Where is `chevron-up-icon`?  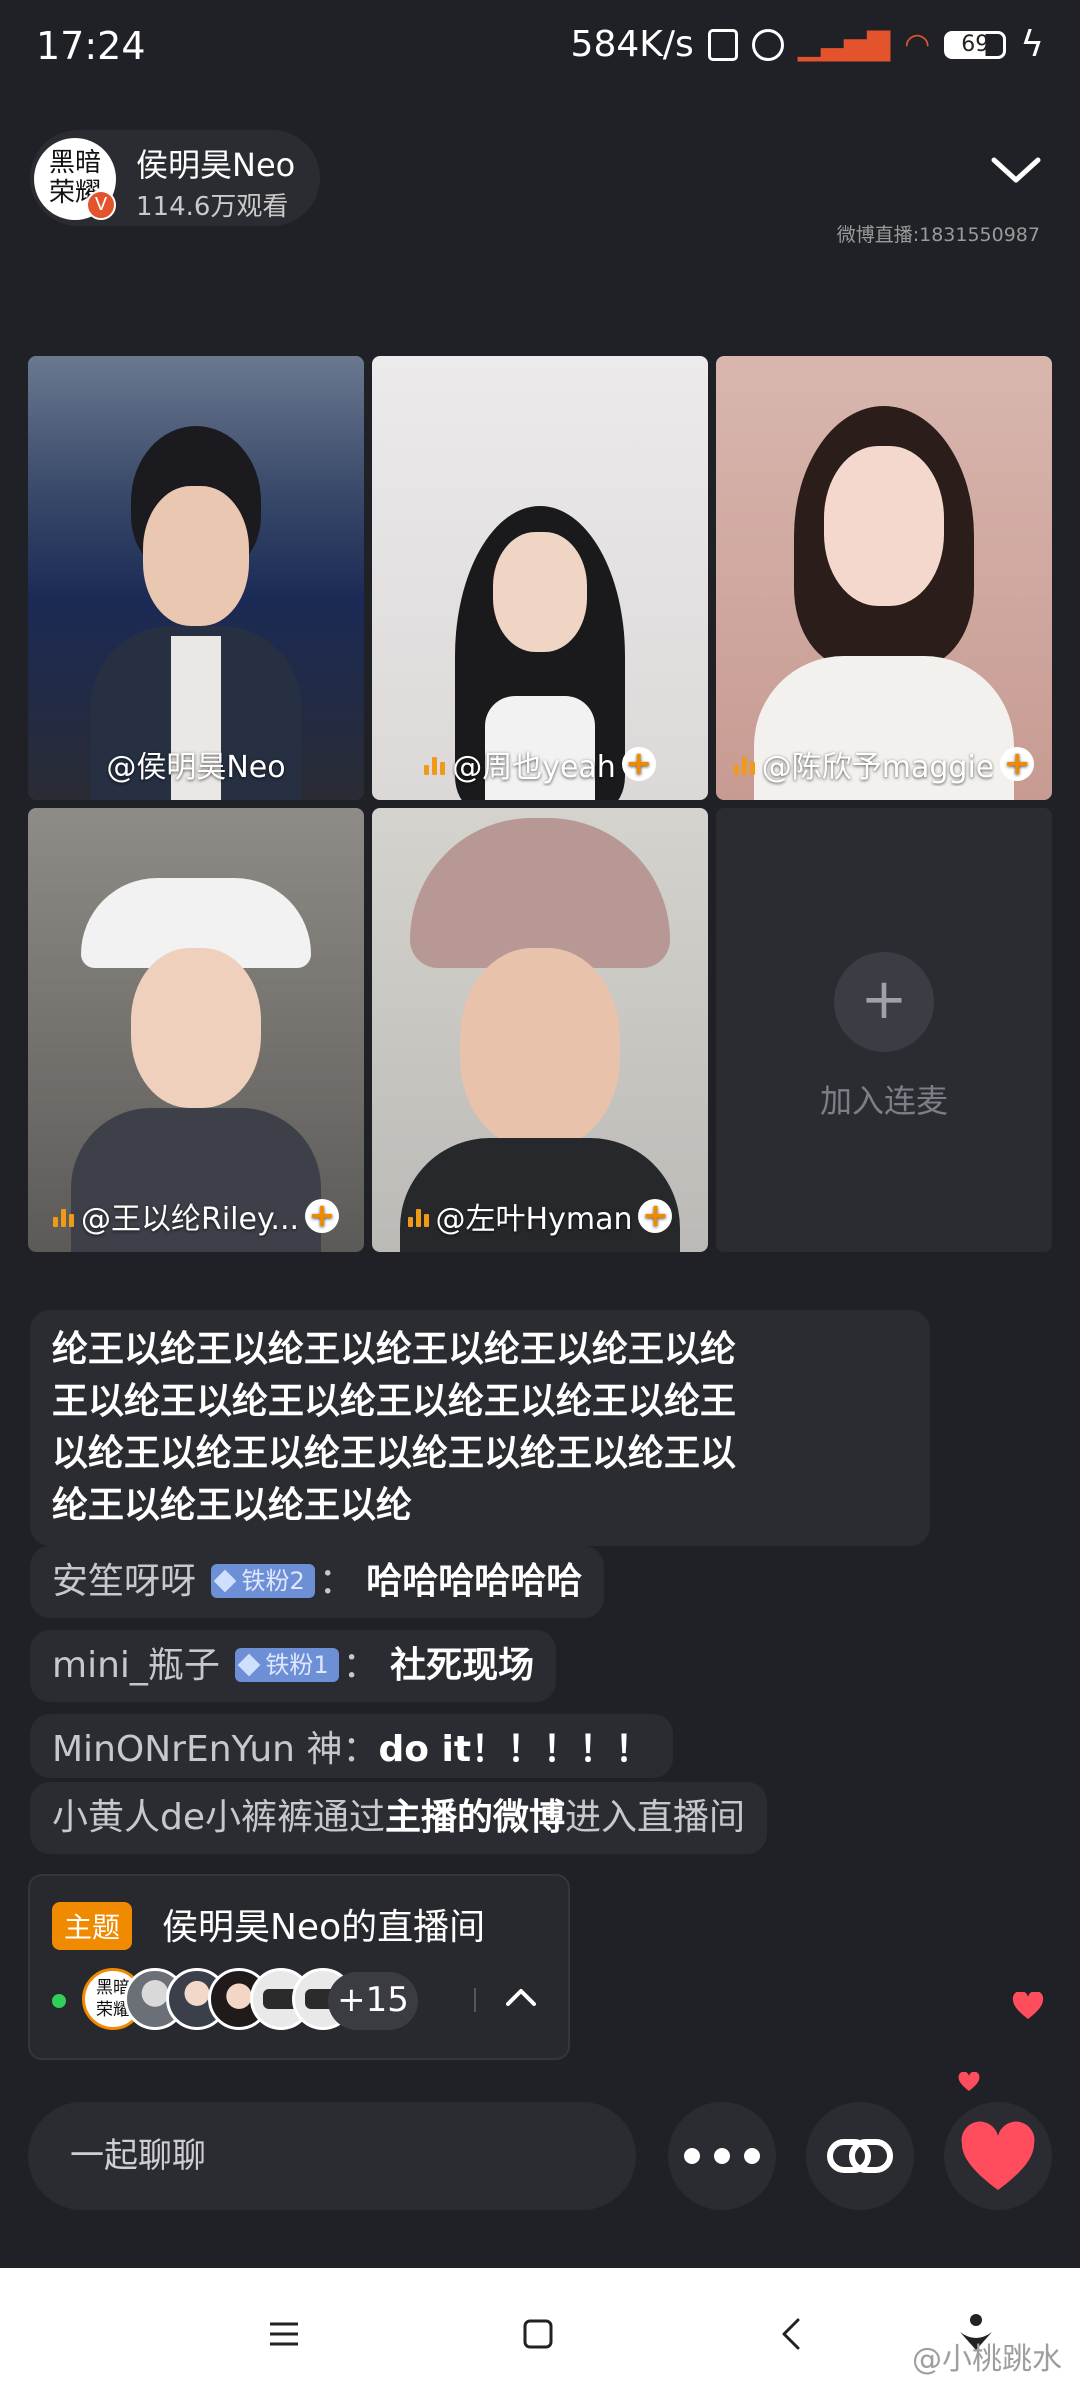 chevron-up-icon is located at coordinates (521, 1997).